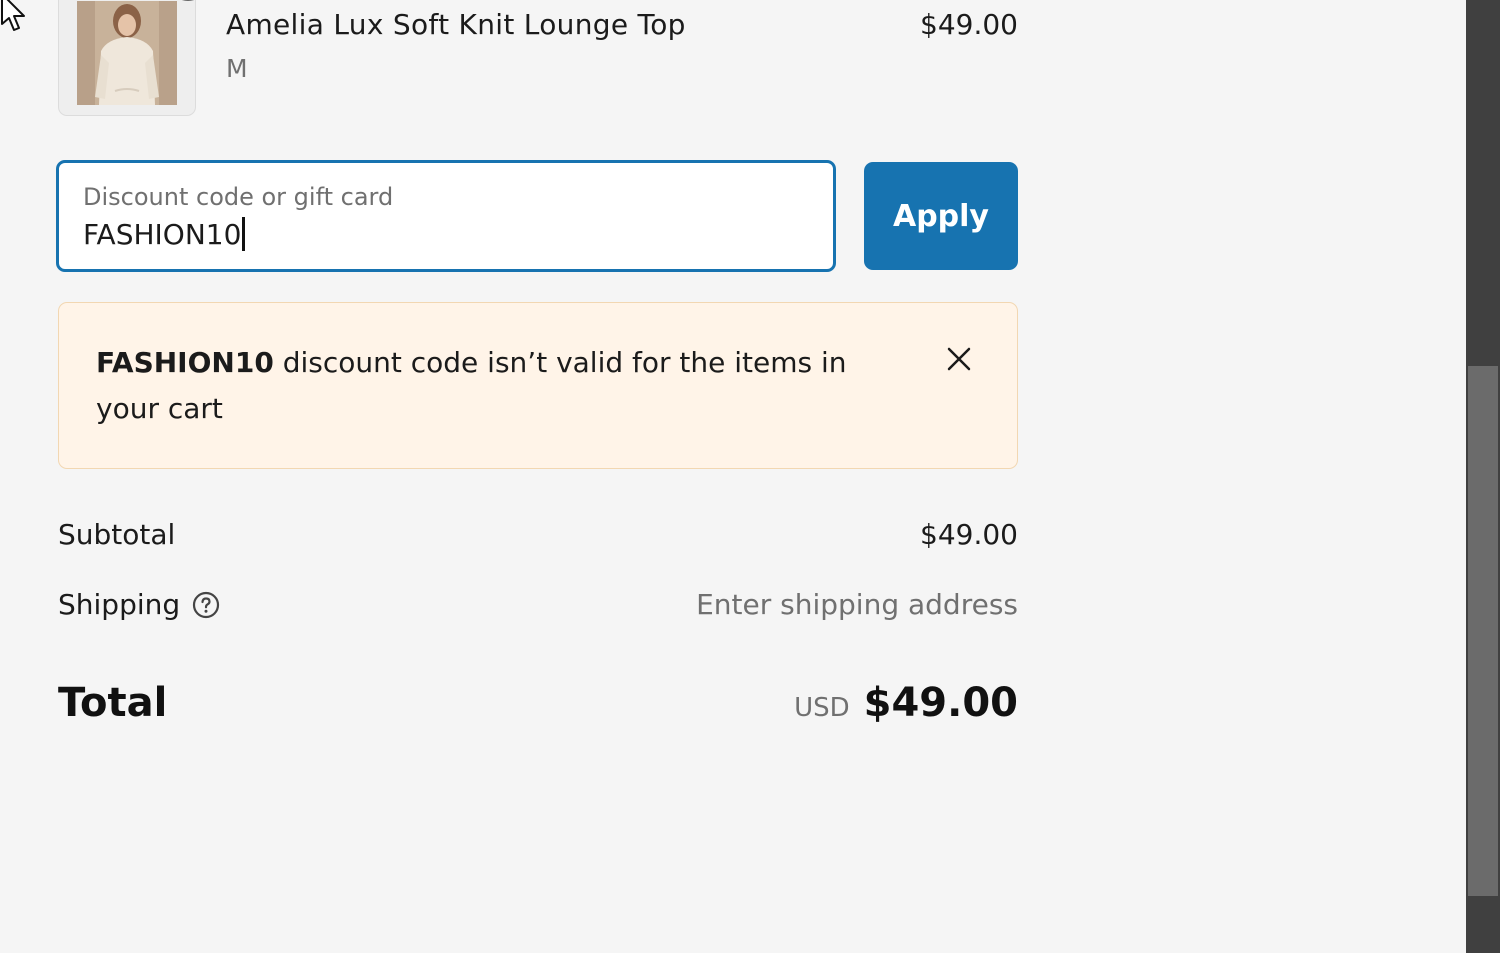 The image size is (1500, 953). What do you see at coordinates (456, 24) in the screenshot?
I see `product-name: Amelia Lux Soft Knit Lounge Top` at bounding box center [456, 24].